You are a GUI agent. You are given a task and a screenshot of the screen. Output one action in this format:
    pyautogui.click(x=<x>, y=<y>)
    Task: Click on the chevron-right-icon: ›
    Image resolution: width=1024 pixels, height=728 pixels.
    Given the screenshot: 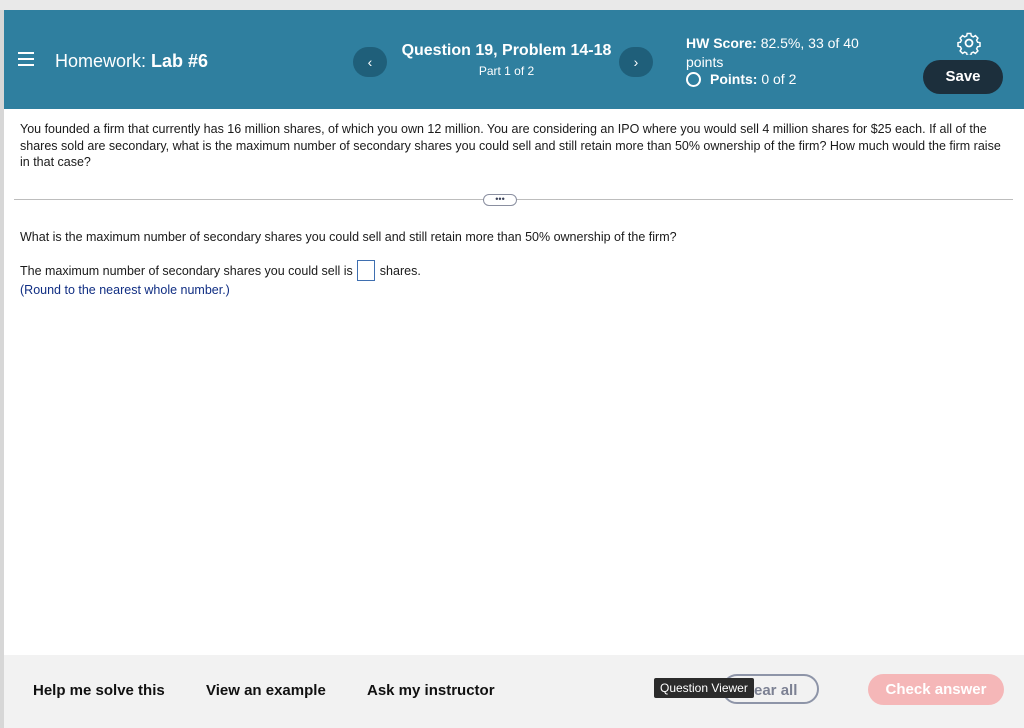 What is the action you would take?
    pyautogui.click(x=636, y=62)
    